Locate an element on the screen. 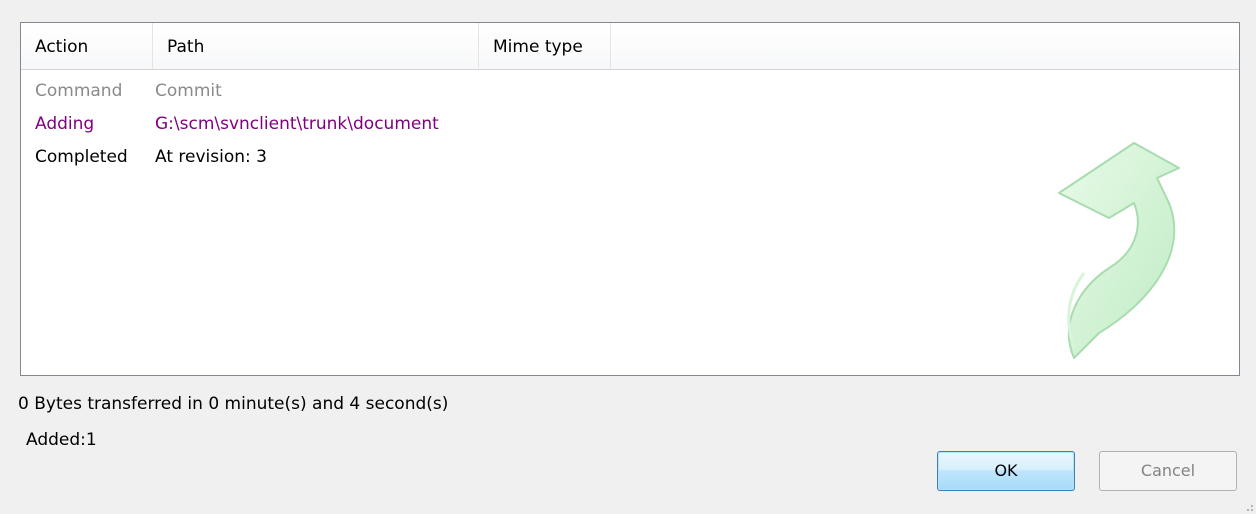  resize-grip-icon is located at coordinates (1249, 507).